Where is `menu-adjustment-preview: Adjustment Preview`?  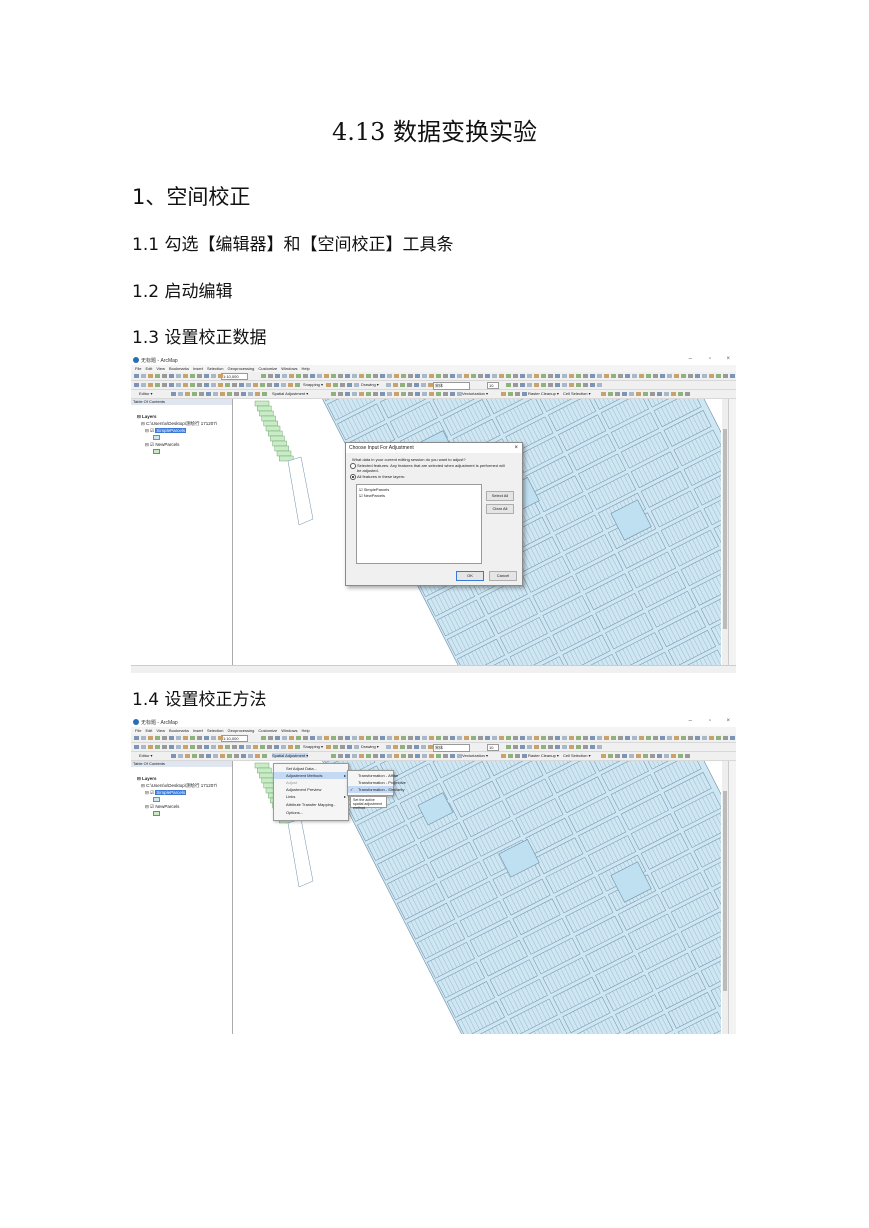 menu-adjustment-preview: Adjustment Preview is located at coordinates (311, 789).